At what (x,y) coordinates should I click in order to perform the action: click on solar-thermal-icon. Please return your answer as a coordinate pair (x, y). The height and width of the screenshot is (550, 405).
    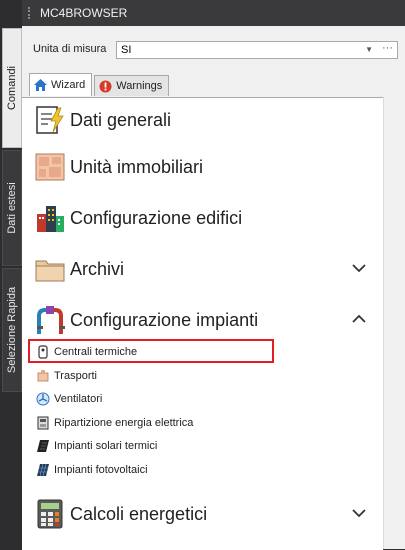
    Looking at the image, I should click on (43, 446).